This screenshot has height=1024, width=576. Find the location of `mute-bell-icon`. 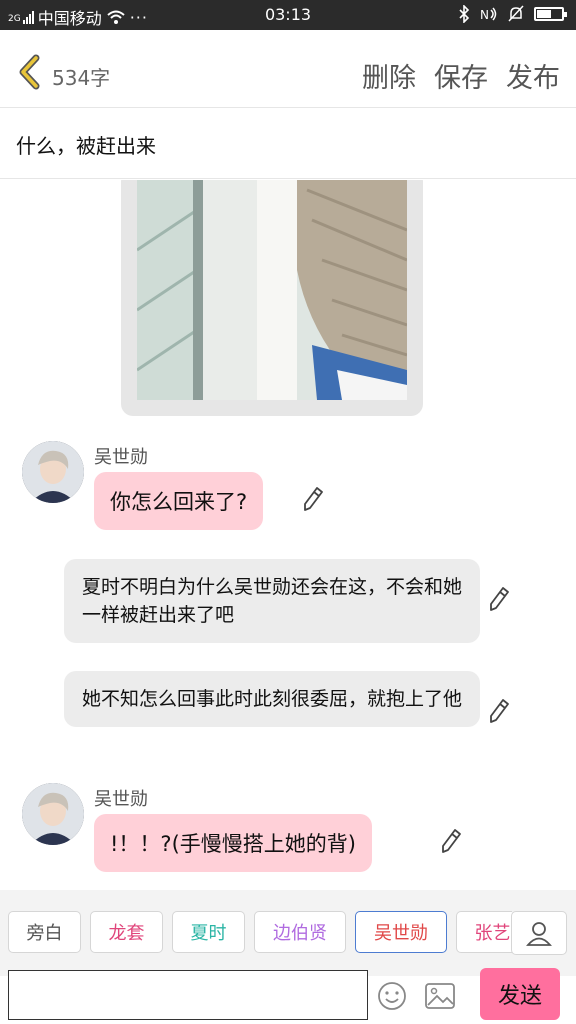

mute-bell-icon is located at coordinates (516, 13).